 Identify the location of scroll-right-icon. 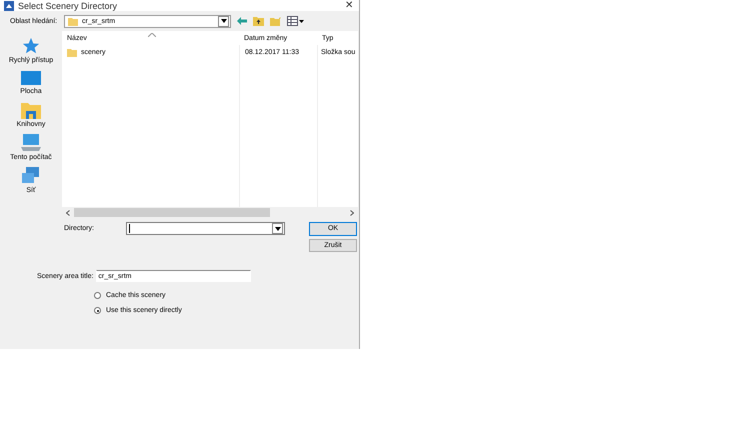
(352, 213).